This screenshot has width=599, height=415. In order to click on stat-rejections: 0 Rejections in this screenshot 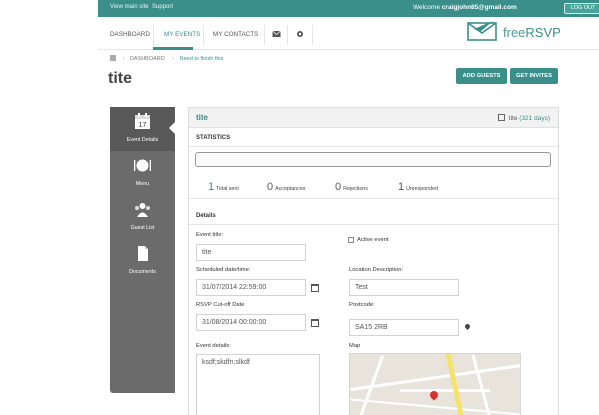, I will do `click(351, 186)`.